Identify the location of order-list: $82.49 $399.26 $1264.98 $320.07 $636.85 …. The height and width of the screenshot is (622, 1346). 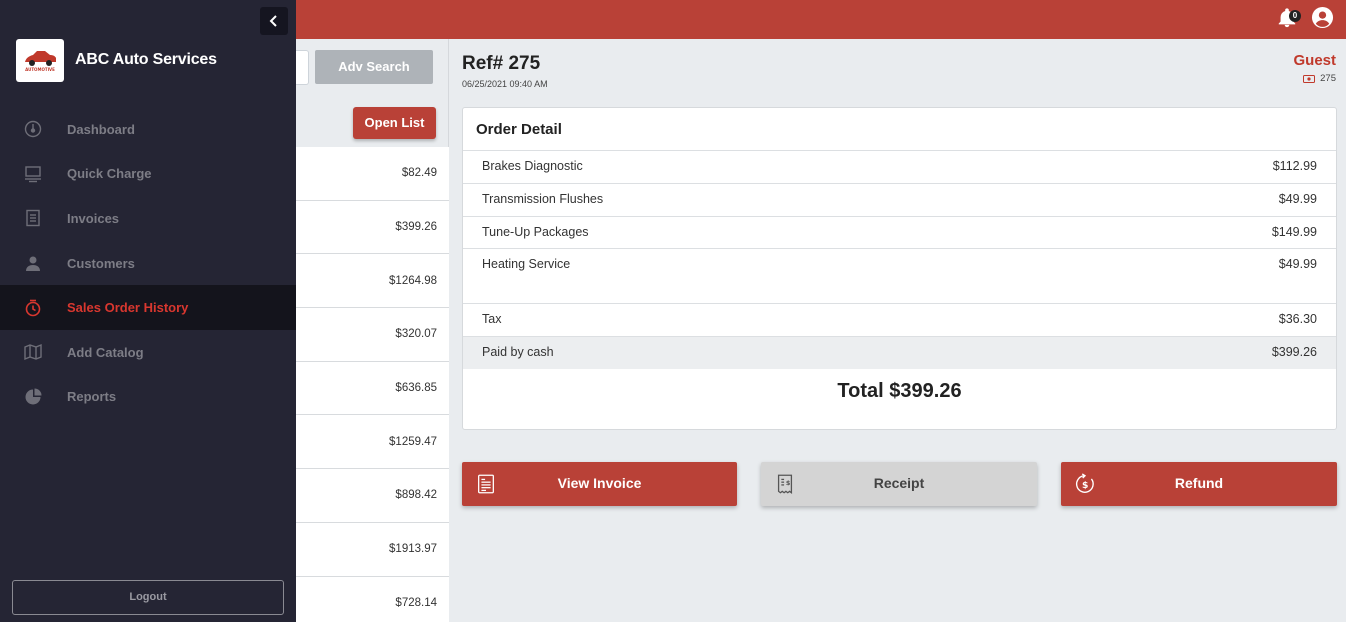
(372, 384).